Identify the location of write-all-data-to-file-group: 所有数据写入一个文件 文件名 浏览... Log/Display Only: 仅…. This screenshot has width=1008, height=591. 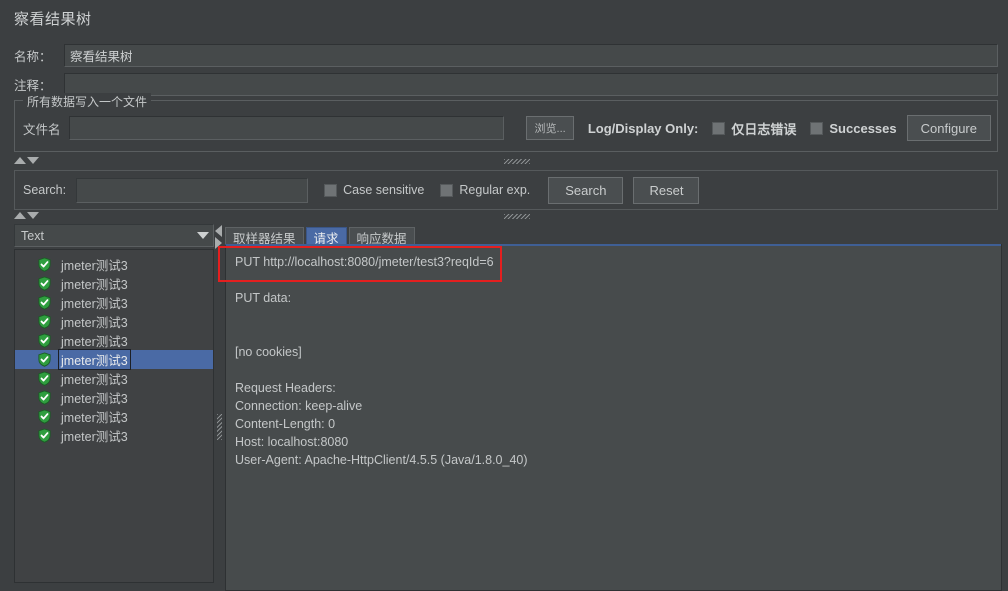
(506, 122).